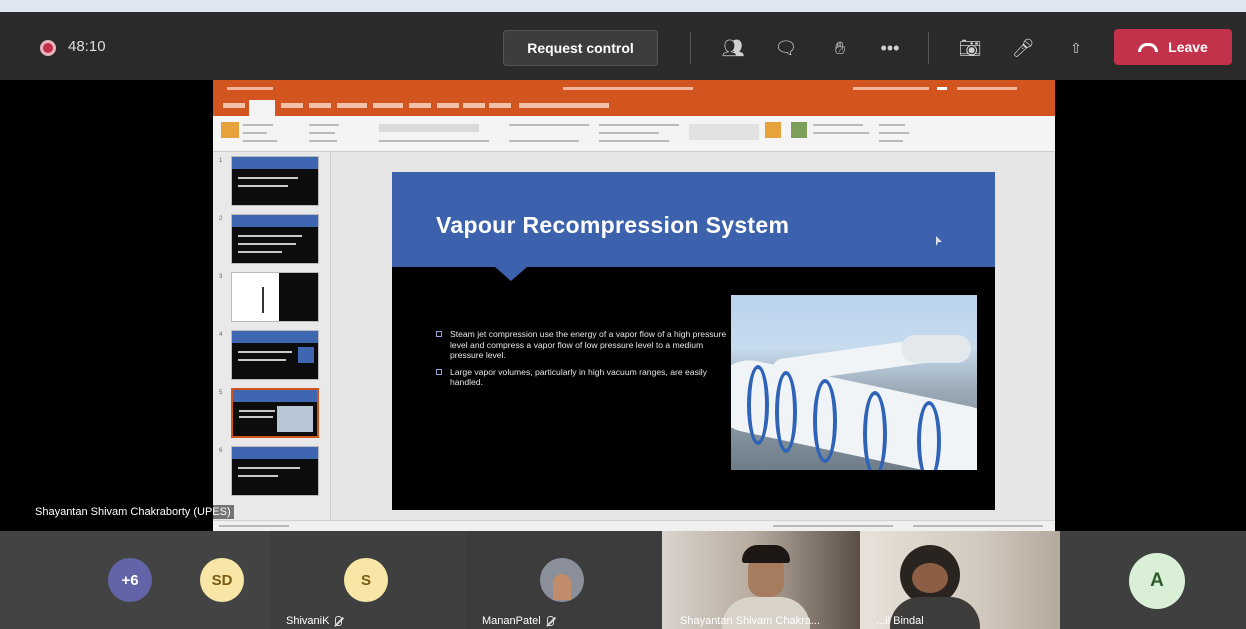 This screenshot has width=1246, height=629. What do you see at coordinates (634, 525) in the screenshot?
I see `ppt-status-bar` at bounding box center [634, 525].